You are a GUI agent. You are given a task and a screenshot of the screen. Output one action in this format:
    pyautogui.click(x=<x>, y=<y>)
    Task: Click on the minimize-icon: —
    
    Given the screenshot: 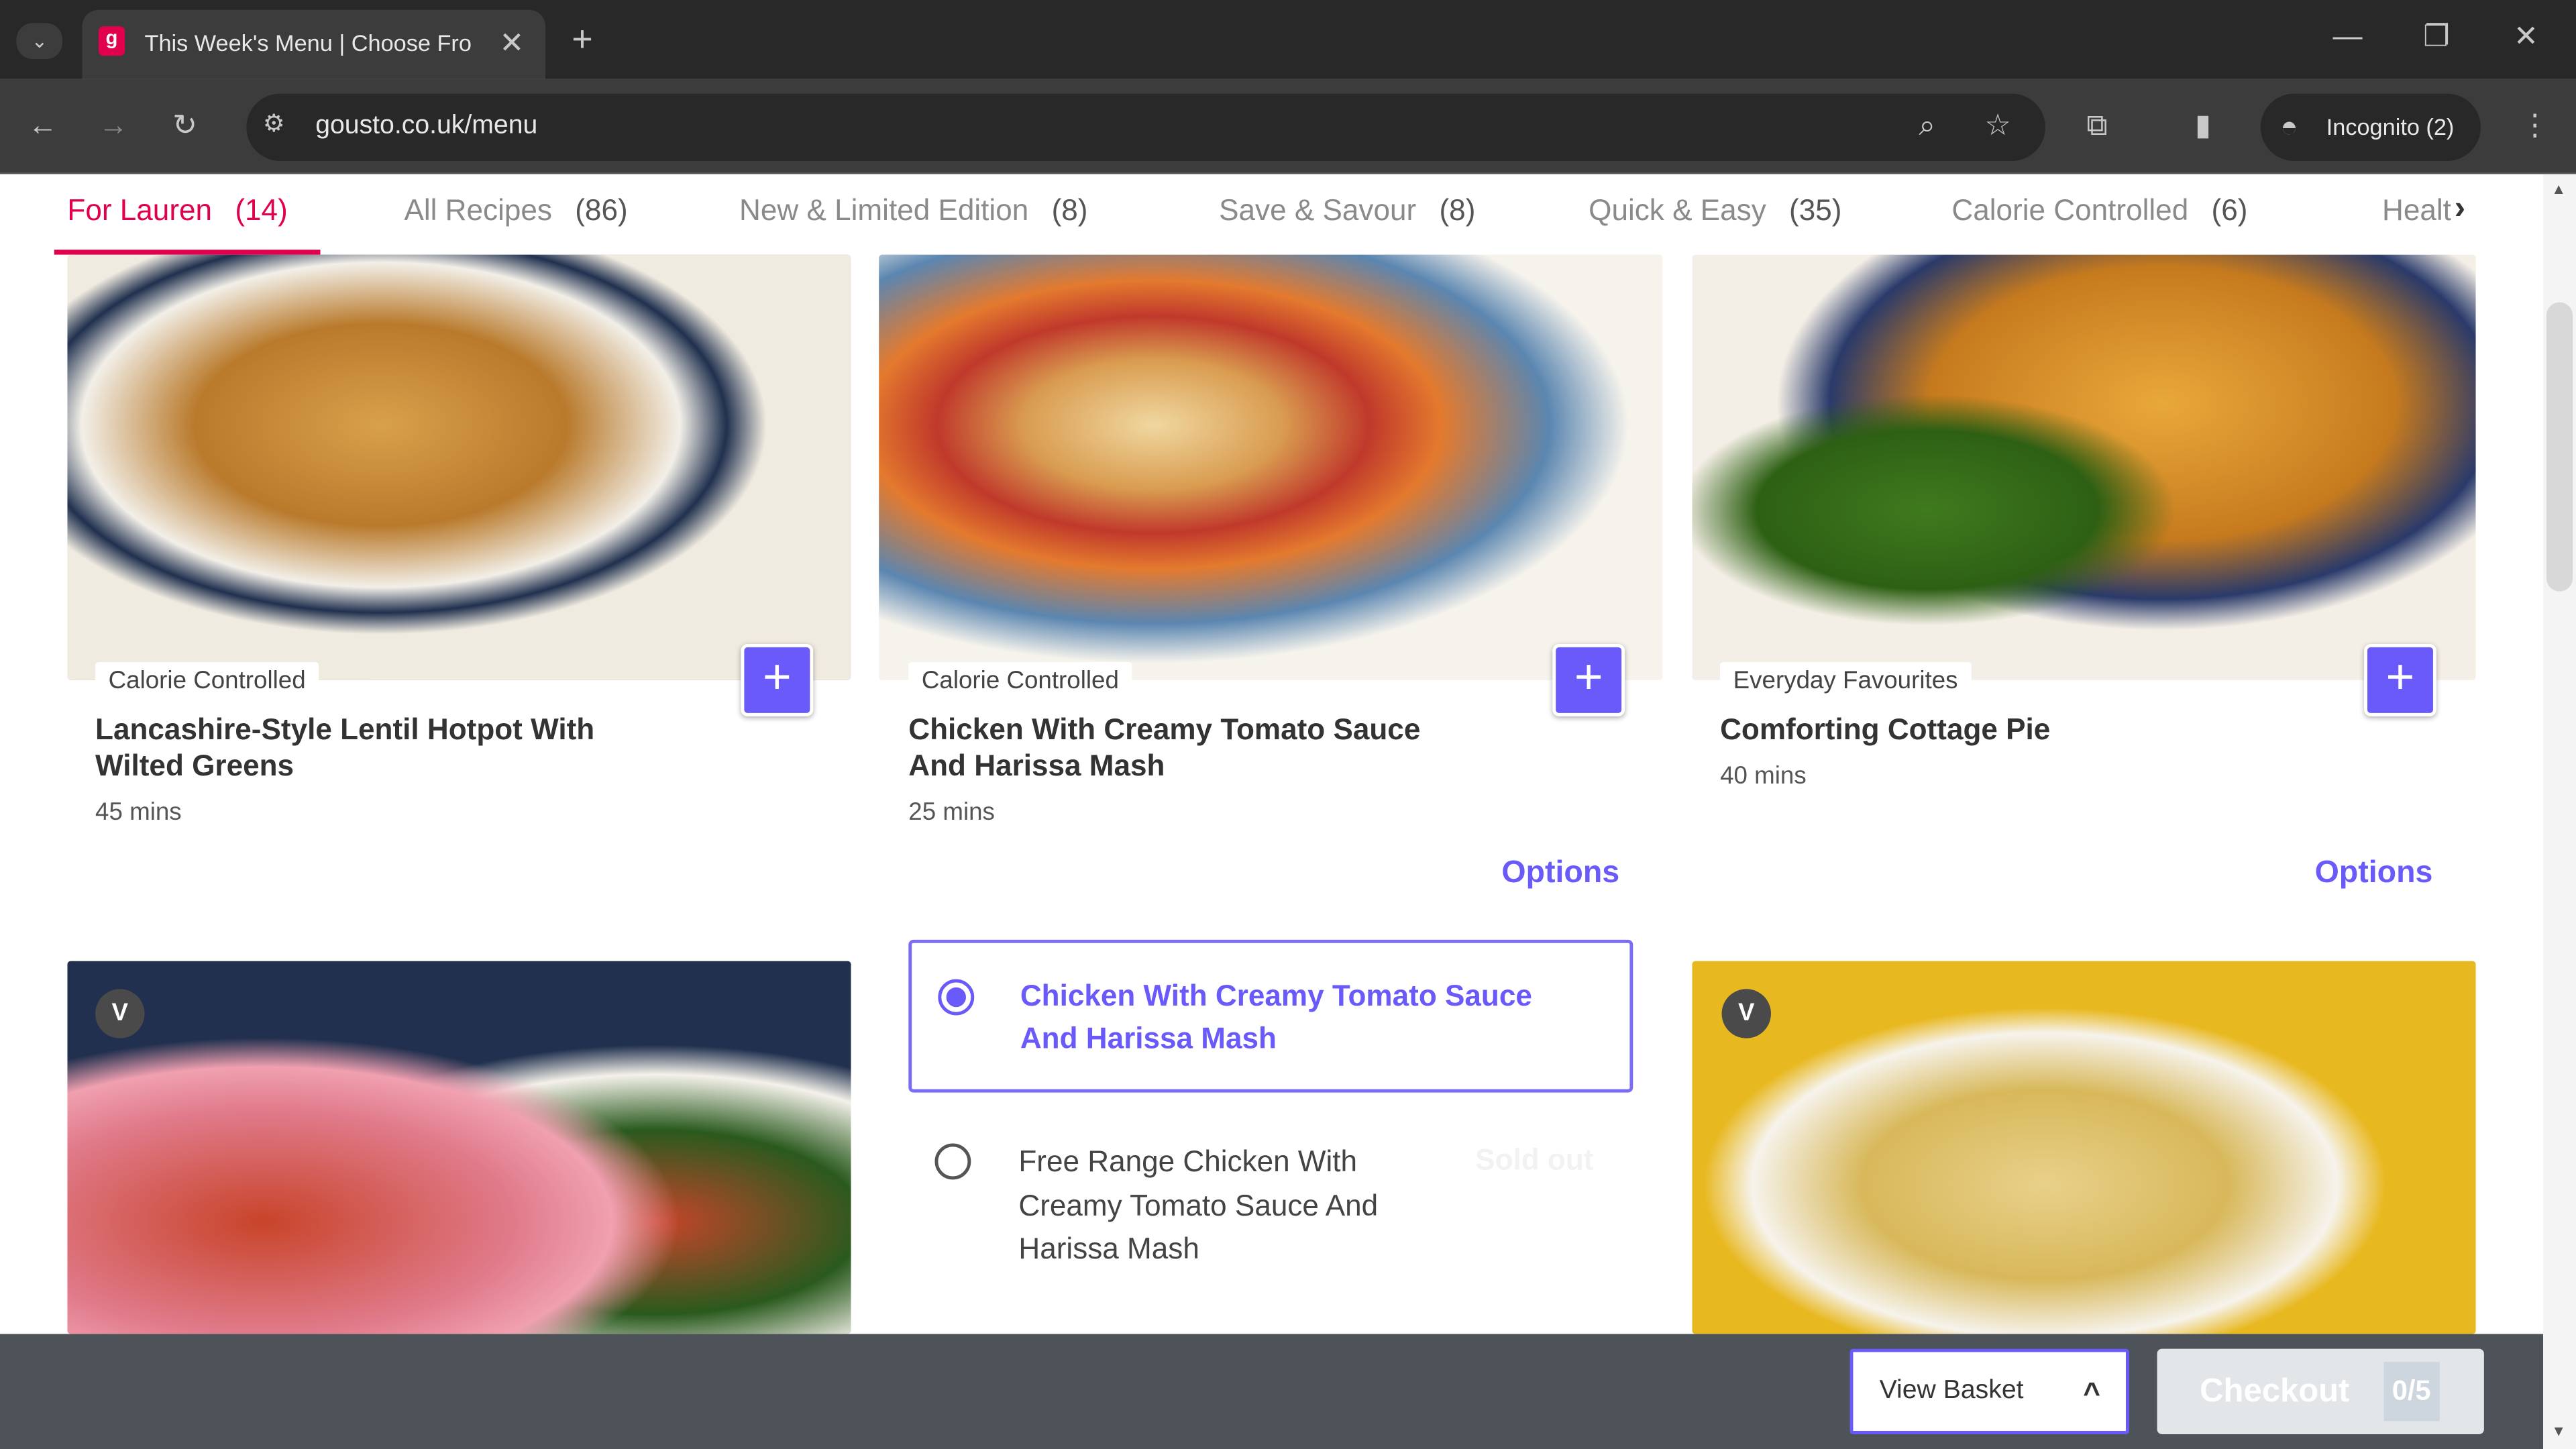 What is the action you would take?
    pyautogui.click(x=2348, y=36)
    